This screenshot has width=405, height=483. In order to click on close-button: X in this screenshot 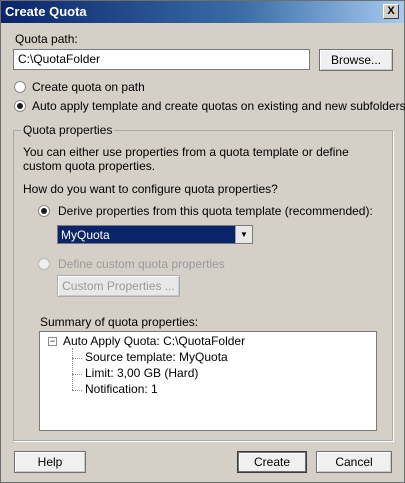, I will do `click(391, 11)`.